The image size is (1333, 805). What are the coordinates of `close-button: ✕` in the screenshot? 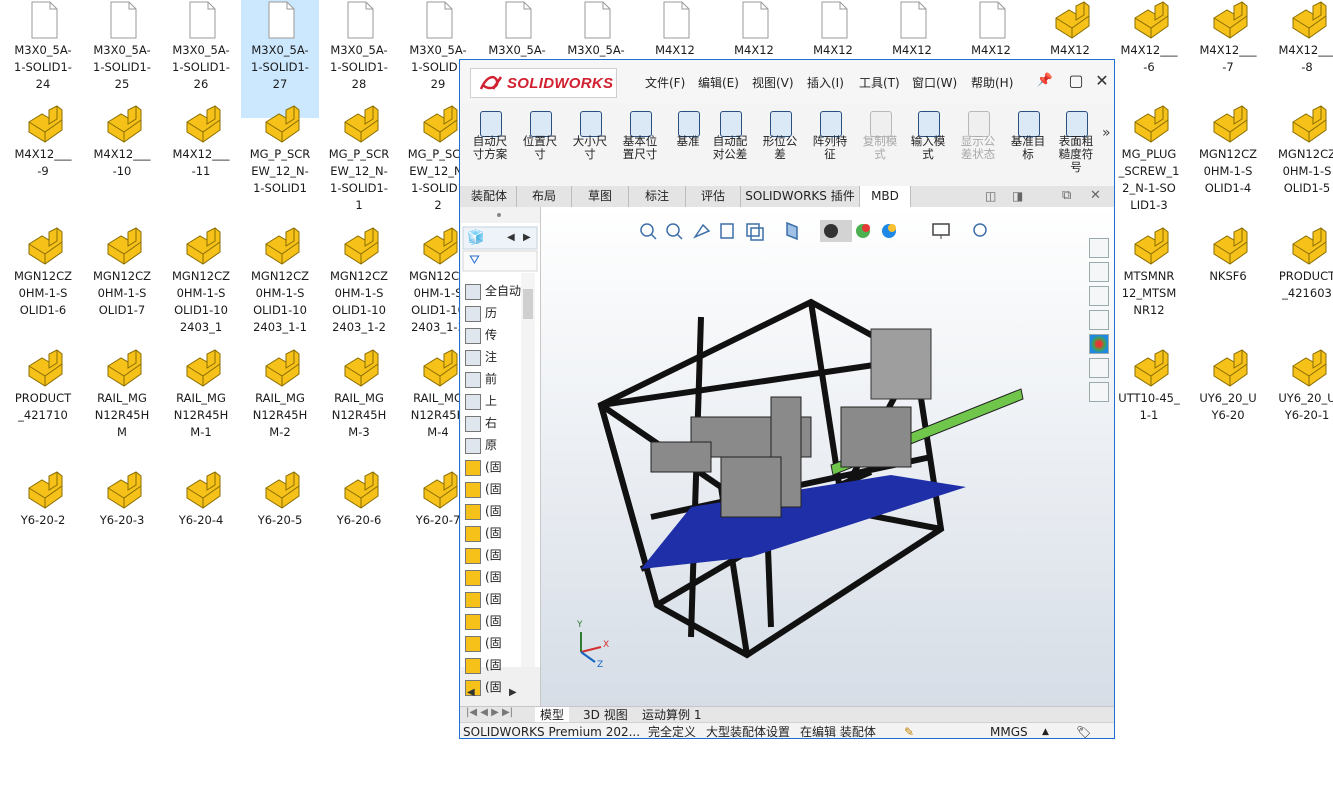 It's located at (1102, 81).